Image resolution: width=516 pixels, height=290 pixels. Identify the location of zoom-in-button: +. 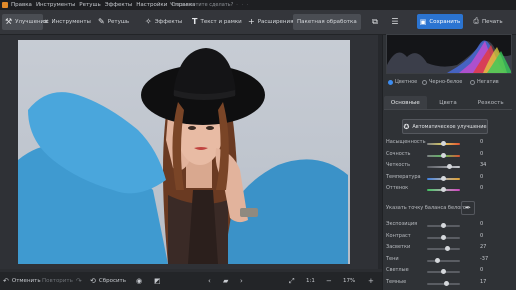
(371, 281).